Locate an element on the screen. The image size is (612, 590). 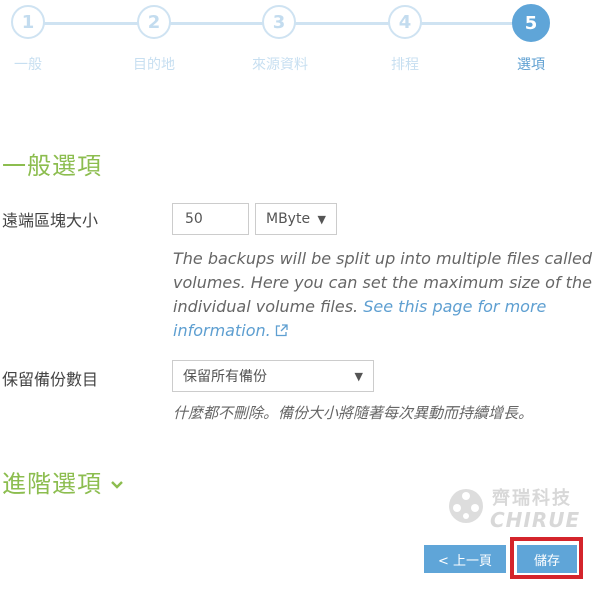
remote-volume-size-label: 遠端區塊大小 is located at coordinates (50, 220).